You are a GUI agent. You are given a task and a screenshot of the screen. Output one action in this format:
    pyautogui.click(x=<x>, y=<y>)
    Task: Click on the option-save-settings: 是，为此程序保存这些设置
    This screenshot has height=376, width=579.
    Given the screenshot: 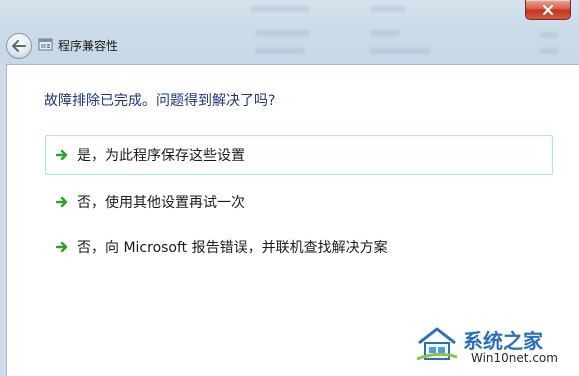 What is the action you would take?
    pyautogui.click(x=299, y=155)
    